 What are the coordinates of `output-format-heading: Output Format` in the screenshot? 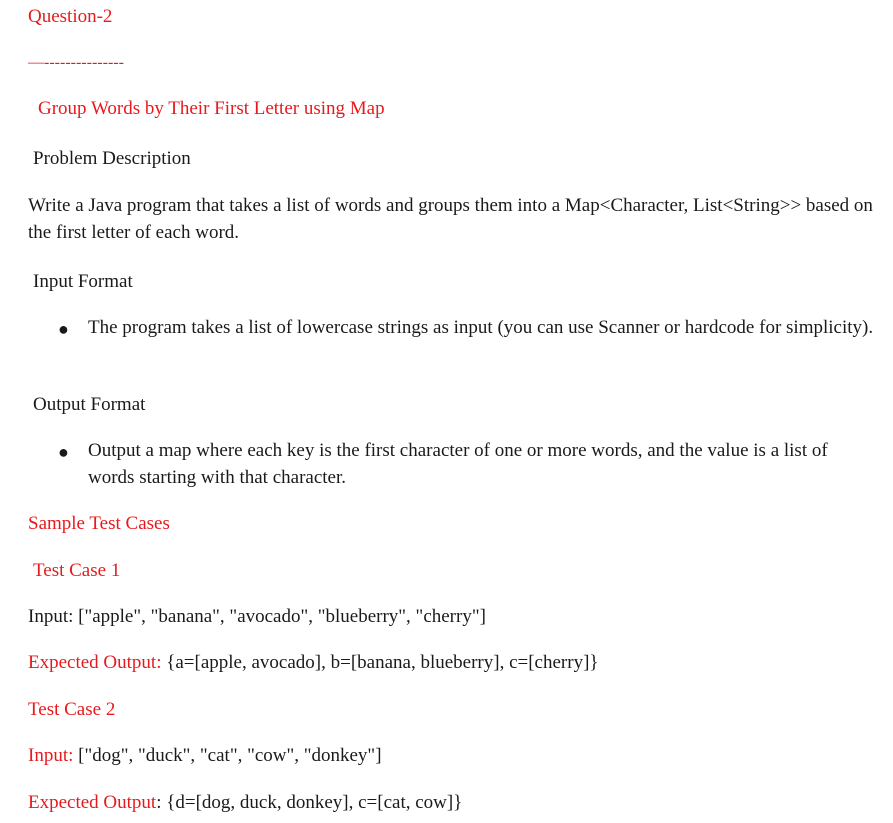 It's located at (89, 404).